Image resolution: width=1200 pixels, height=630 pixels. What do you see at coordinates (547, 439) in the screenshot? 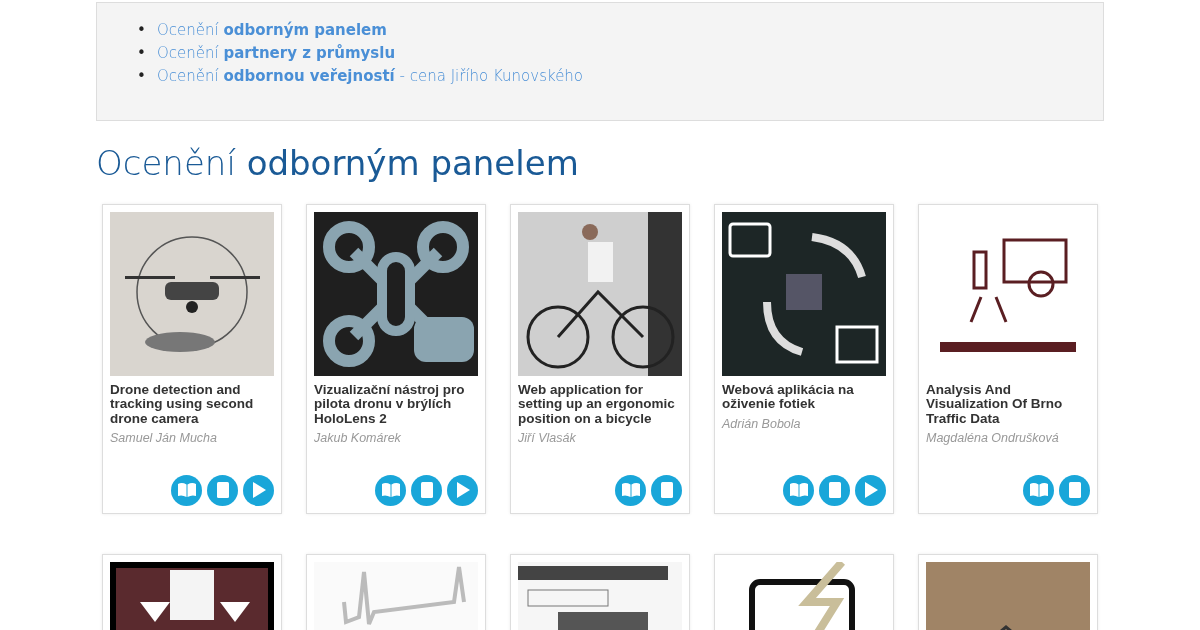
I see `author-name: Jiří Vlasák` at bounding box center [547, 439].